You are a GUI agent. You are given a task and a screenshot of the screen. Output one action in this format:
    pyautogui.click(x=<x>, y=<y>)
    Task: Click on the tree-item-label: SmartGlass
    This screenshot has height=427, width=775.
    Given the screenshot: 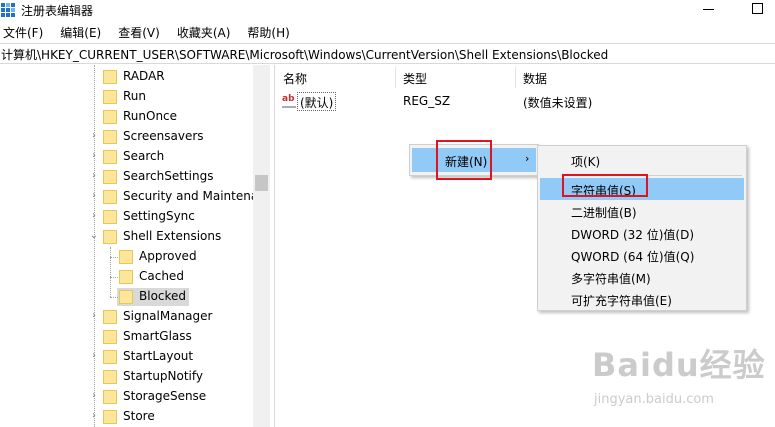 What is the action you would take?
    pyautogui.click(x=157, y=336)
    